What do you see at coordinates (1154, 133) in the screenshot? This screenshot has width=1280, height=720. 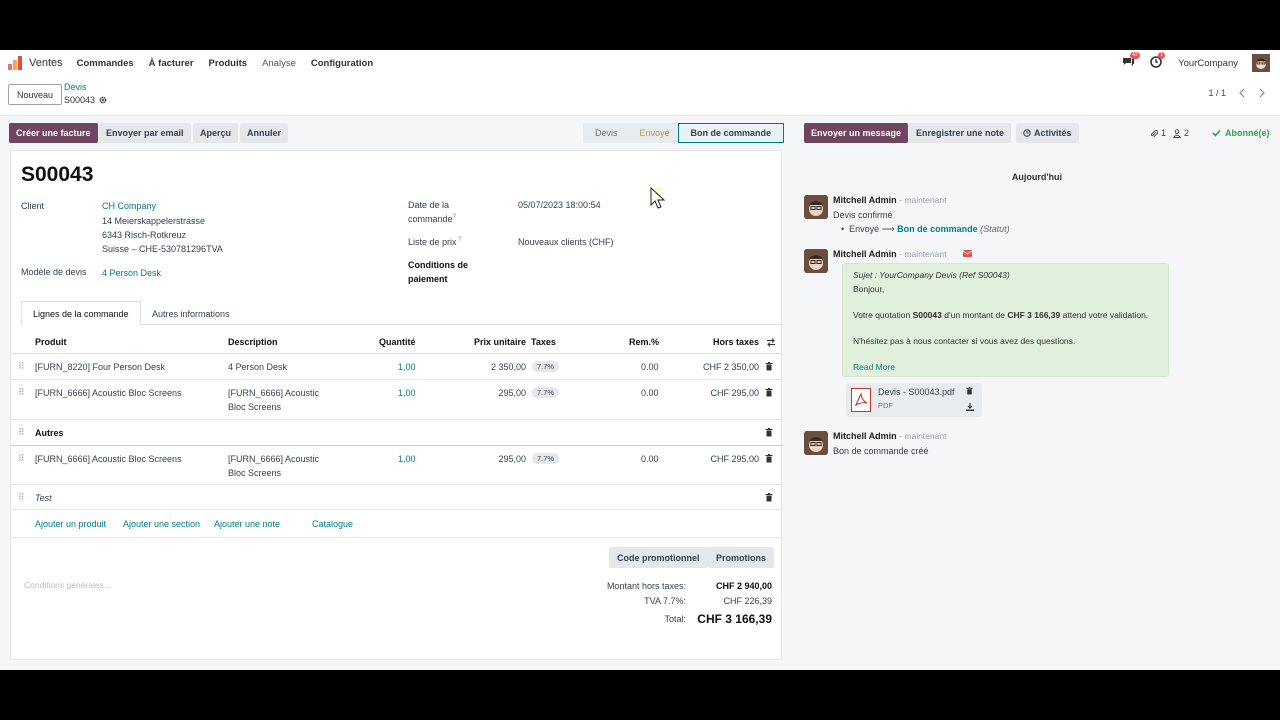 I see `paperclip-icon` at bounding box center [1154, 133].